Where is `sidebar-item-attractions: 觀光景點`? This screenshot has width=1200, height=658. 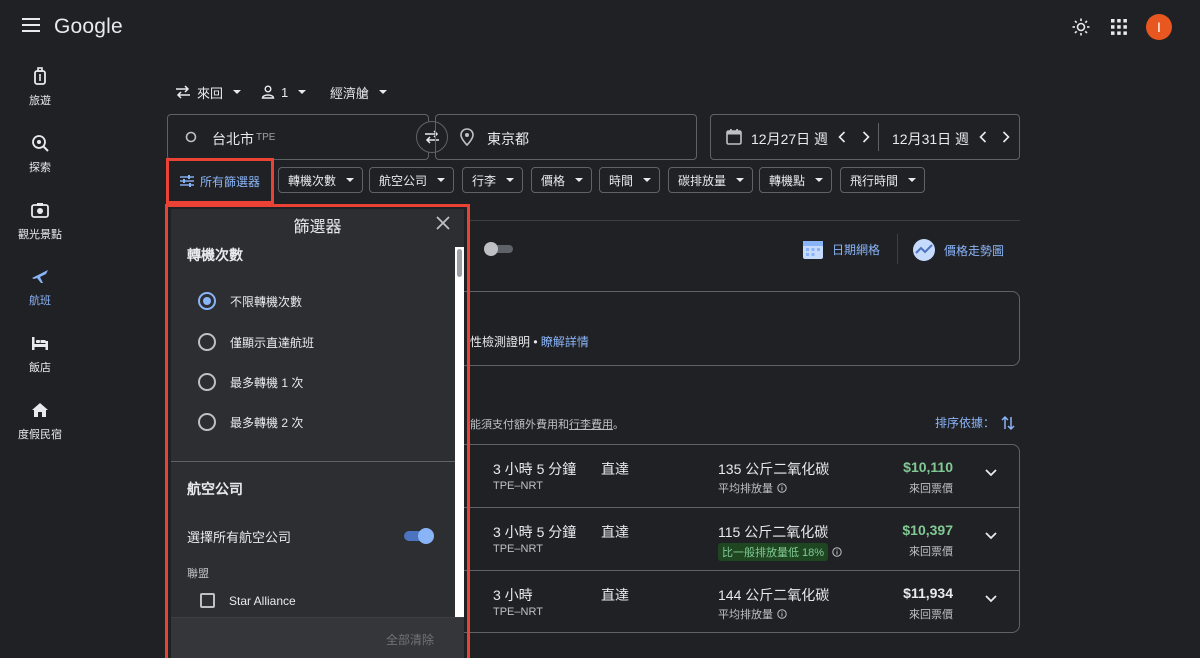
sidebar-item-attractions: 觀光景點 is located at coordinates (40, 221).